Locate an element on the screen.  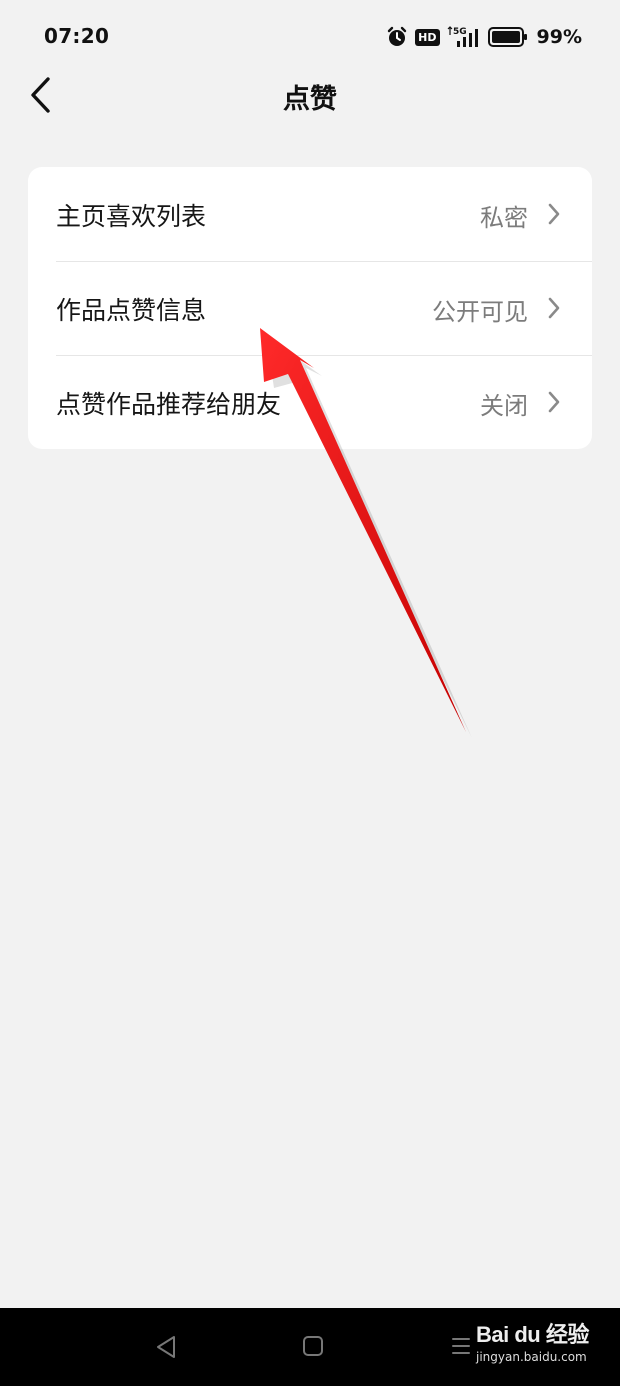
setting-value: 关闭 is located at coordinates (504, 406).